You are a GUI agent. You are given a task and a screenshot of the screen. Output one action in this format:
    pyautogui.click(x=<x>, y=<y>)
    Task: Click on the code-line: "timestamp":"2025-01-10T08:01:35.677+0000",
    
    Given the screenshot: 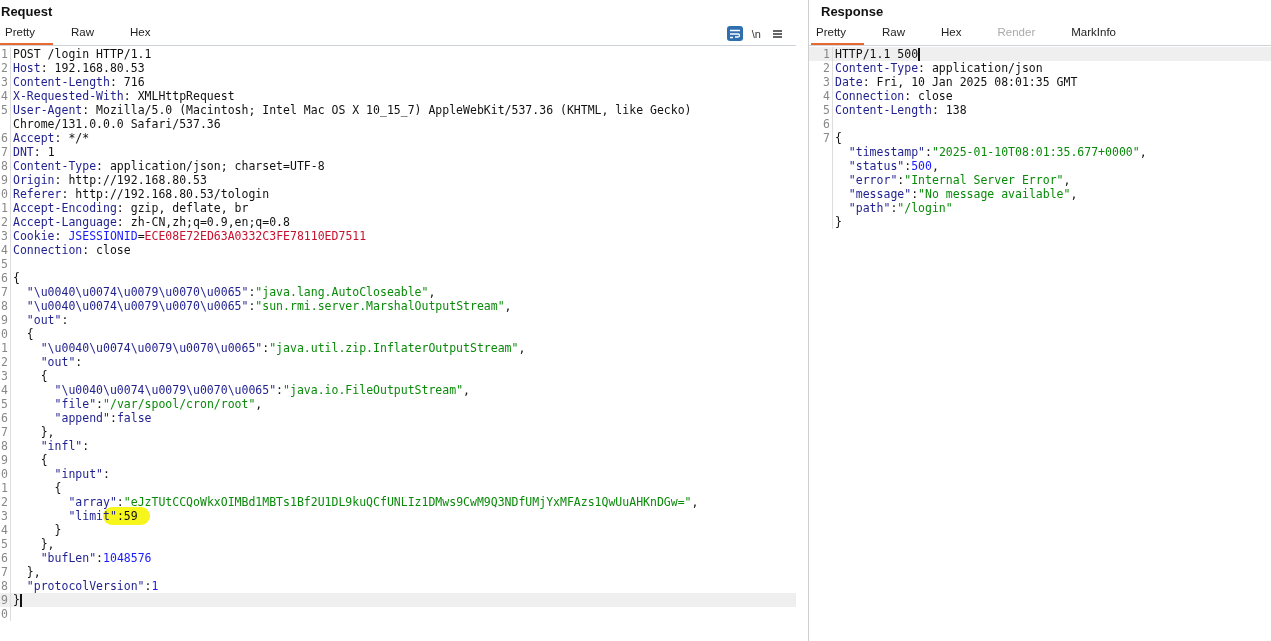 What is the action you would take?
    pyautogui.click(x=997, y=152)
    